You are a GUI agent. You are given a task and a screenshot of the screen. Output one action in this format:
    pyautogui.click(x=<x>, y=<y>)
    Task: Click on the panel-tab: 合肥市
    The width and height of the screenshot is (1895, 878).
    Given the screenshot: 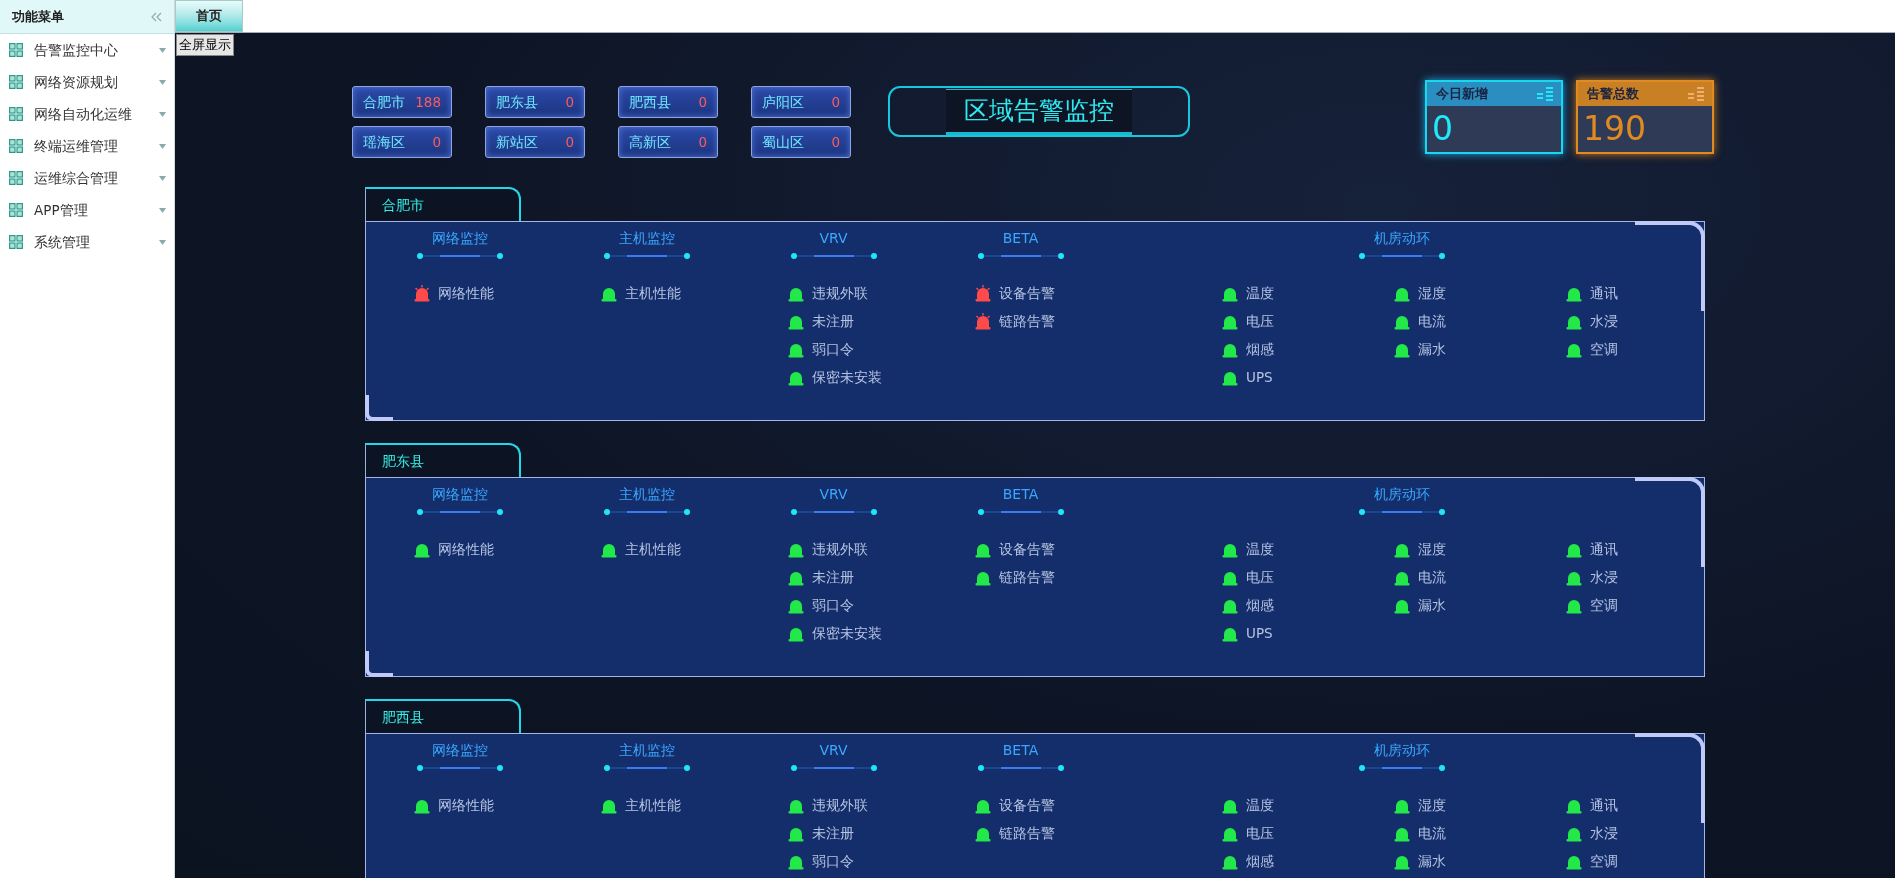 What is the action you would take?
    pyautogui.click(x=443, y=204)
    